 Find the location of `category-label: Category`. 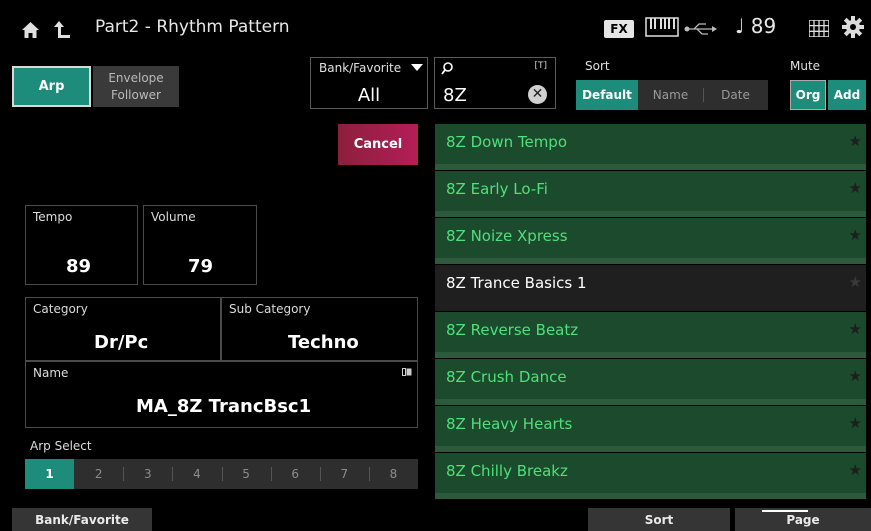

category-label: Category is located at coordinates (60, 309).